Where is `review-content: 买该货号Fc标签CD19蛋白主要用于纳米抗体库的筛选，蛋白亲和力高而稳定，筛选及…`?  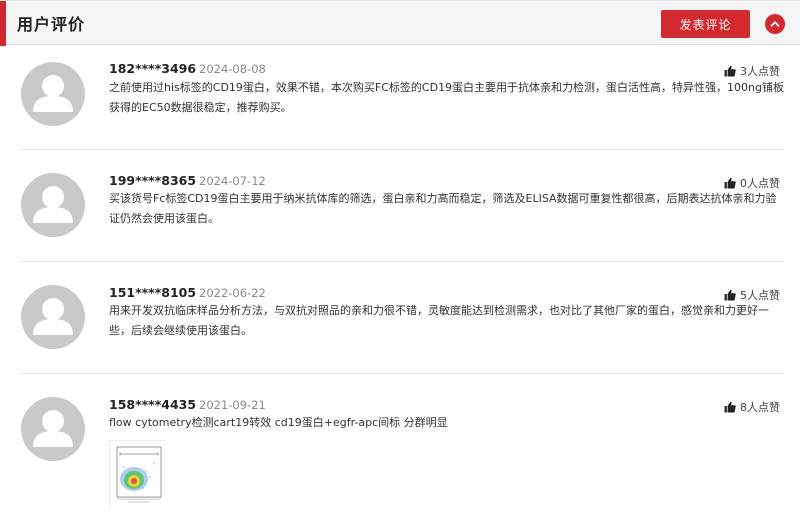 review-content: 买该货号Fc标签CD19蛋白主要用于纳米抗体库的筛选，蛋白亲和力高而稳定，筛选及… is located at coordinates (443, 208).